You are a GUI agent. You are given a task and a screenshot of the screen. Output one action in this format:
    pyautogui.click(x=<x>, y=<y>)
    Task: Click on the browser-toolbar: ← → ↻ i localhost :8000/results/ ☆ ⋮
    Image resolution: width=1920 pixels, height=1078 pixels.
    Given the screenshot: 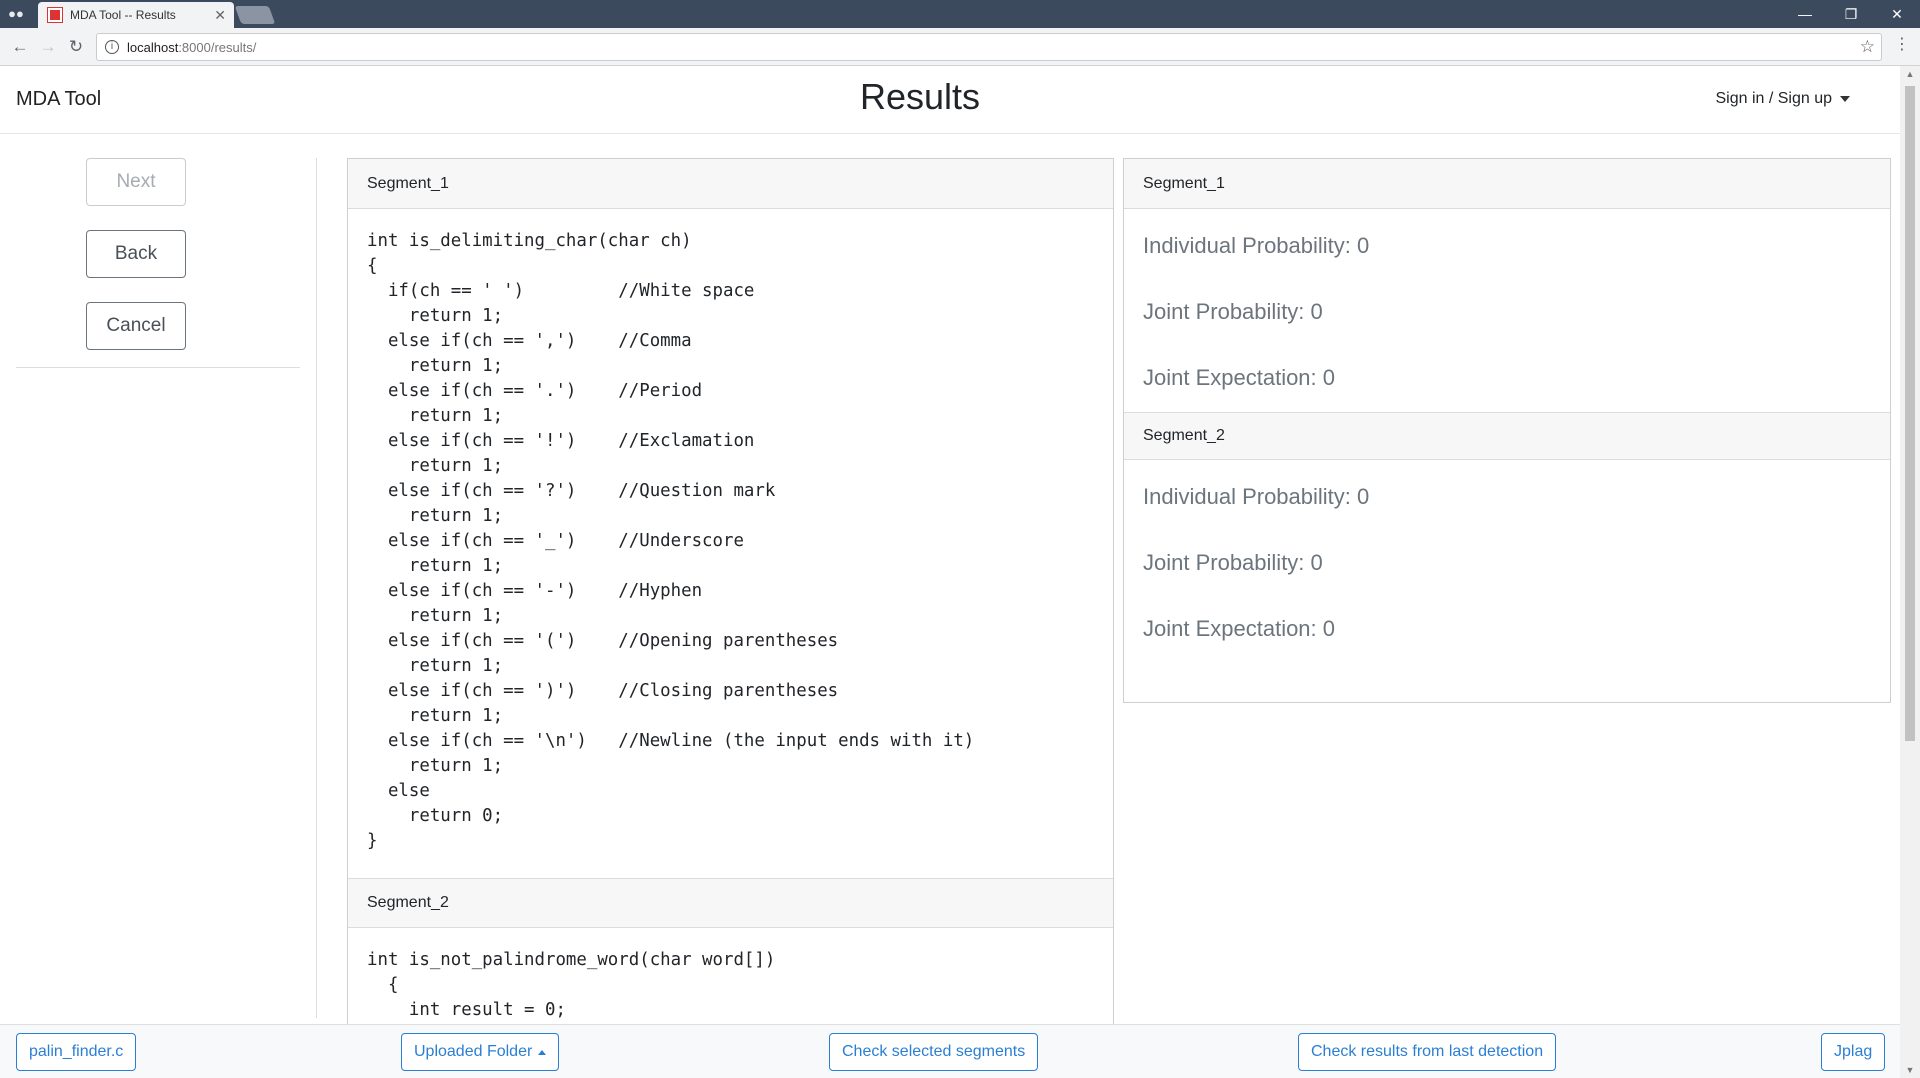 What is the action you would take?
    pyautogui.click(x=960, y=47)
    